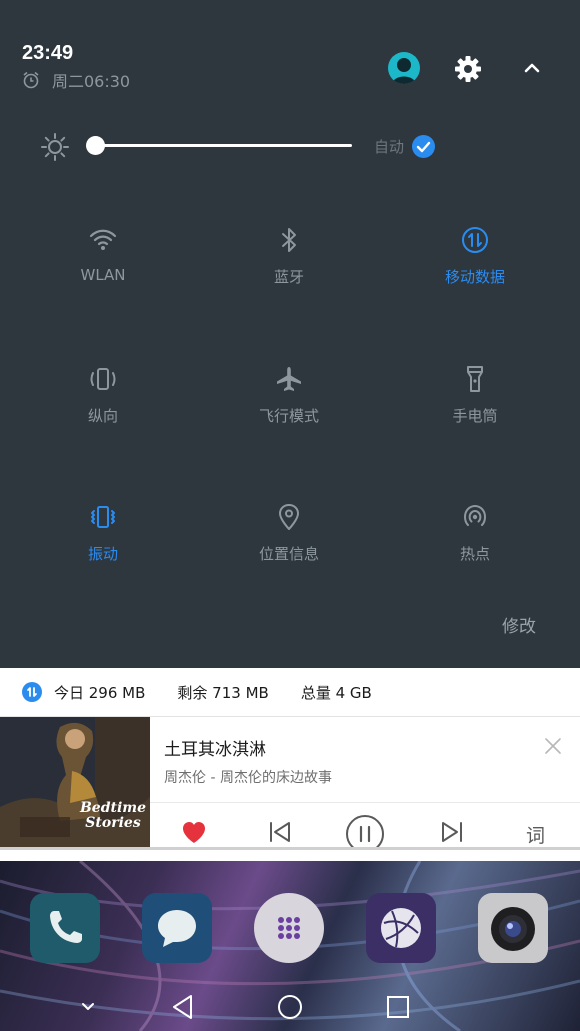  I want to click on collapse-chevron-up-icon, so click(532, 68).